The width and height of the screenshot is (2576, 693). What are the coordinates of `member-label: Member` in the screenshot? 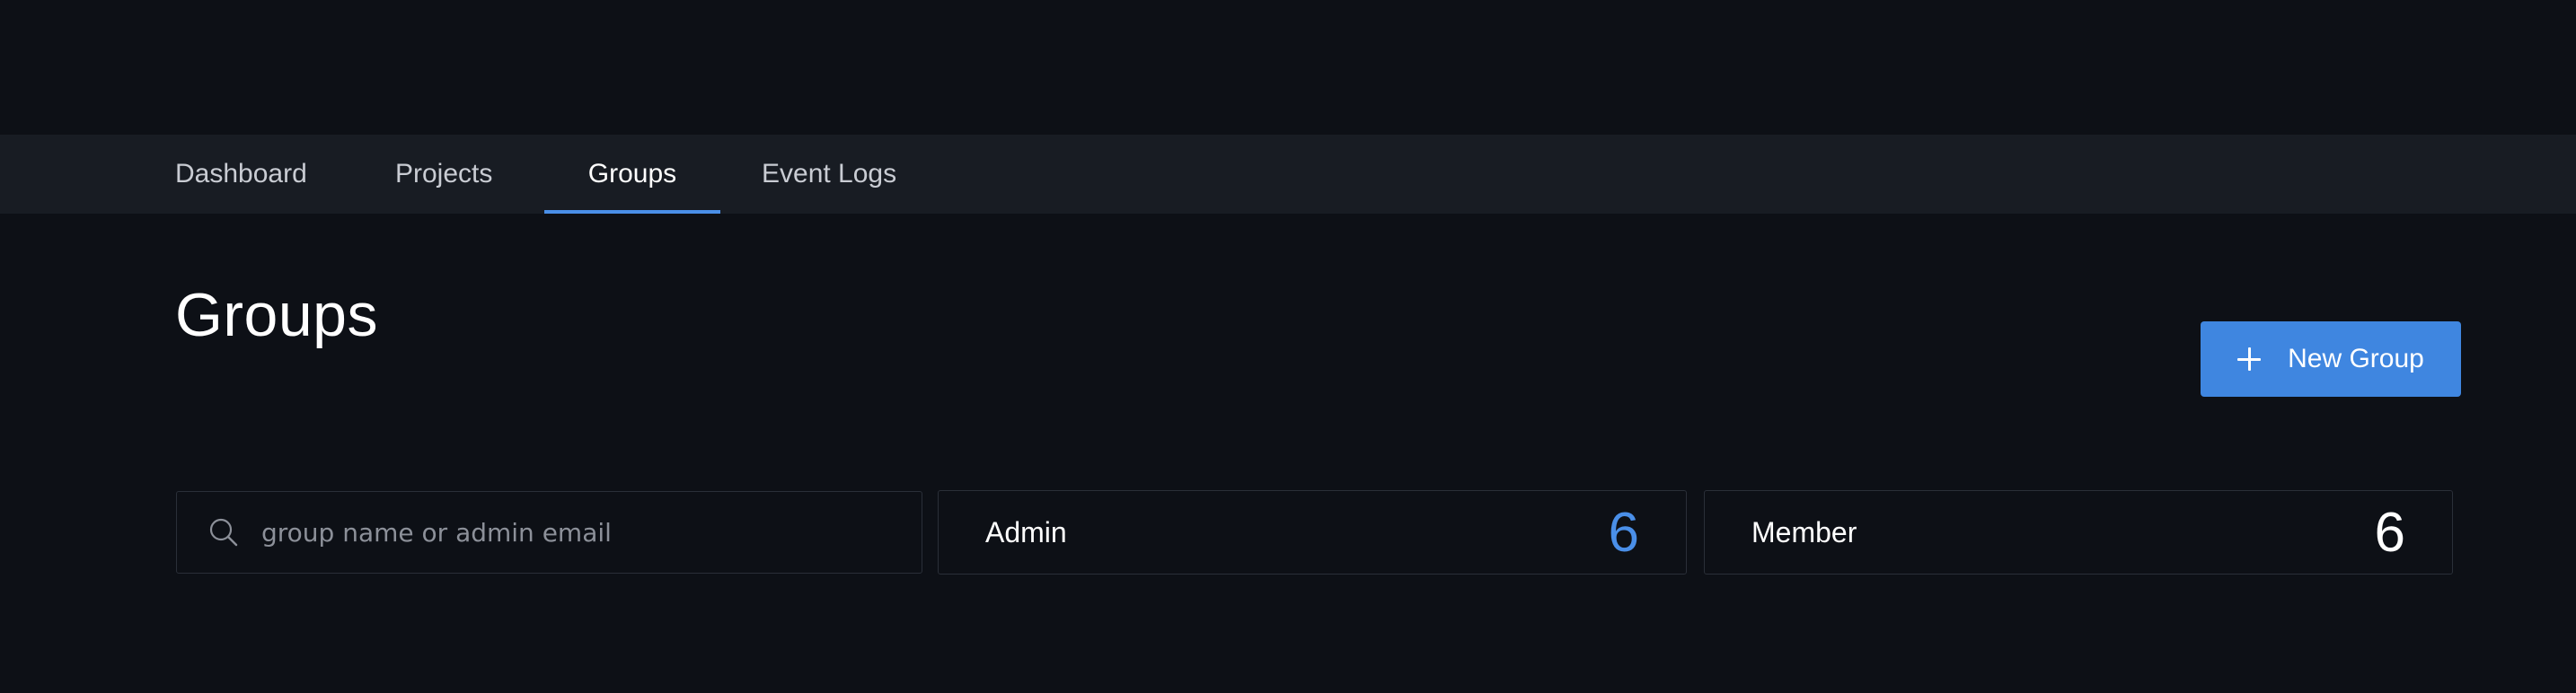 It's located at (1804, 531).